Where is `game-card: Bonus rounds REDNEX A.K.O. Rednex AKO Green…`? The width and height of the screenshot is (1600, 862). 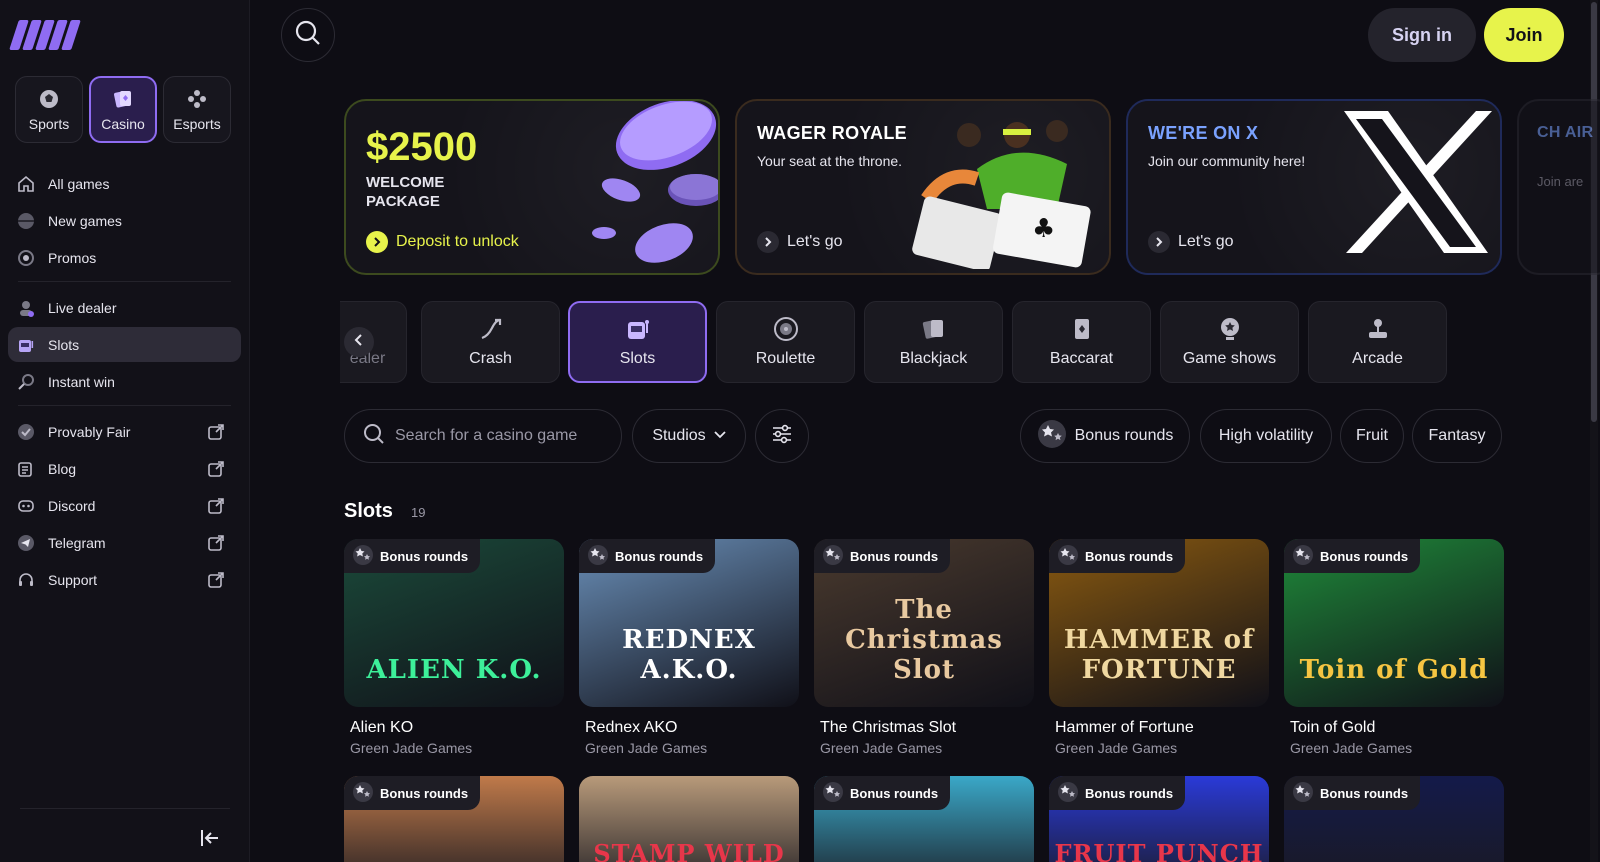 game-card: Bonus rounds REDNEX A.K.O. Rednex AKO Green… is located at coordinates (689, 647).